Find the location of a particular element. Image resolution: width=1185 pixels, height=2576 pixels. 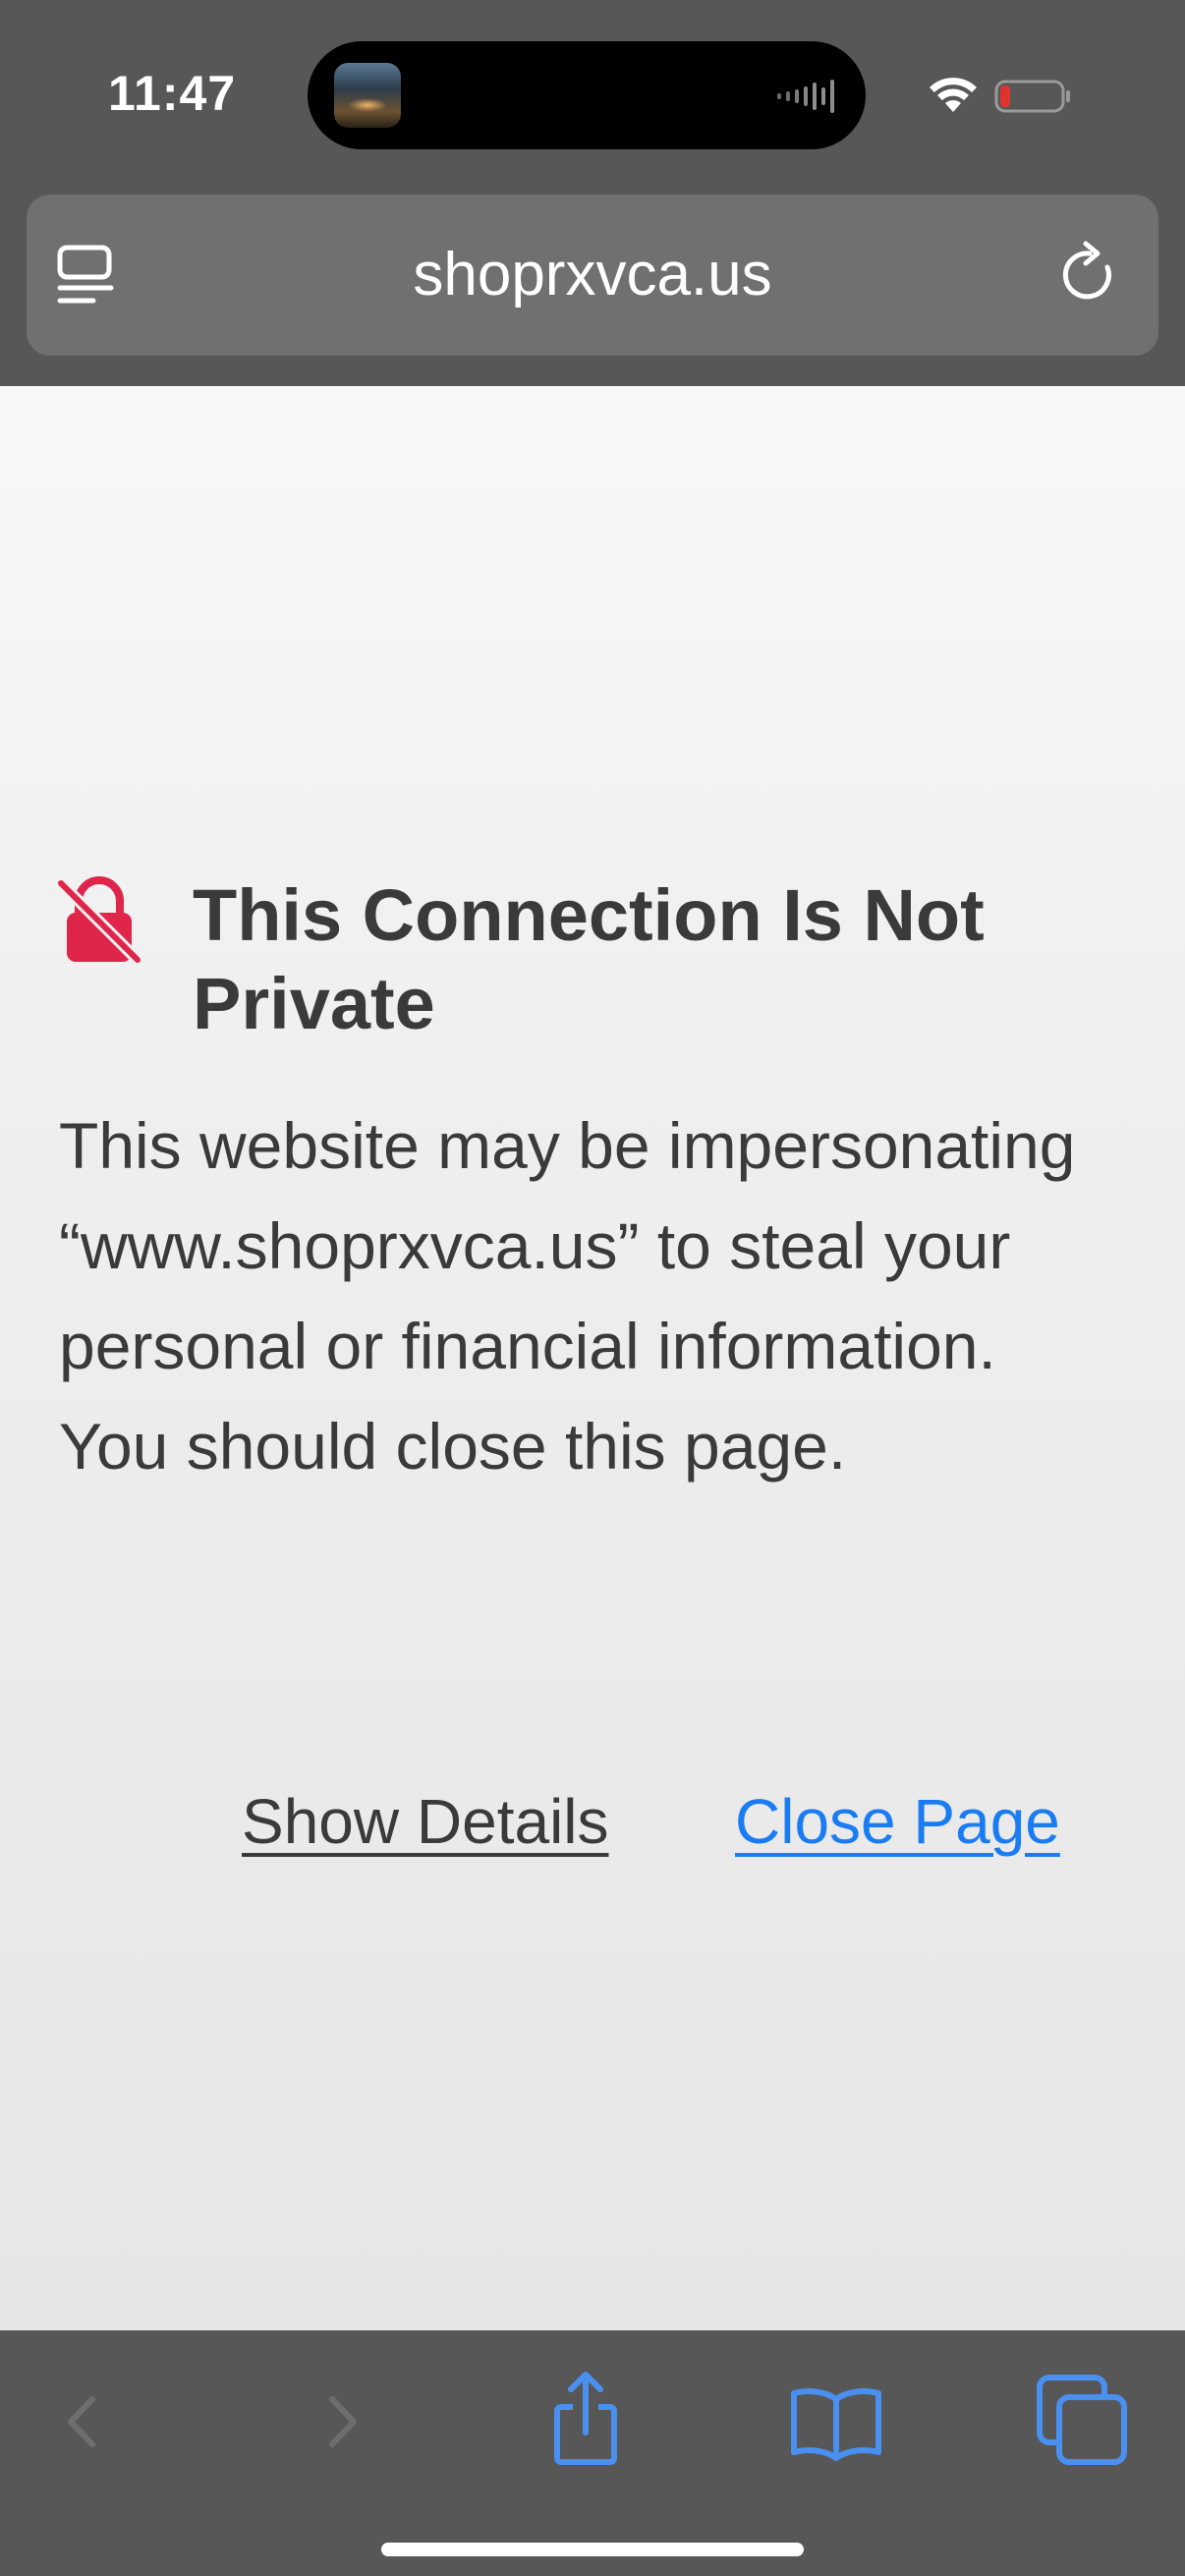

bookmarks-icon is located at coordinates (836, 2424).